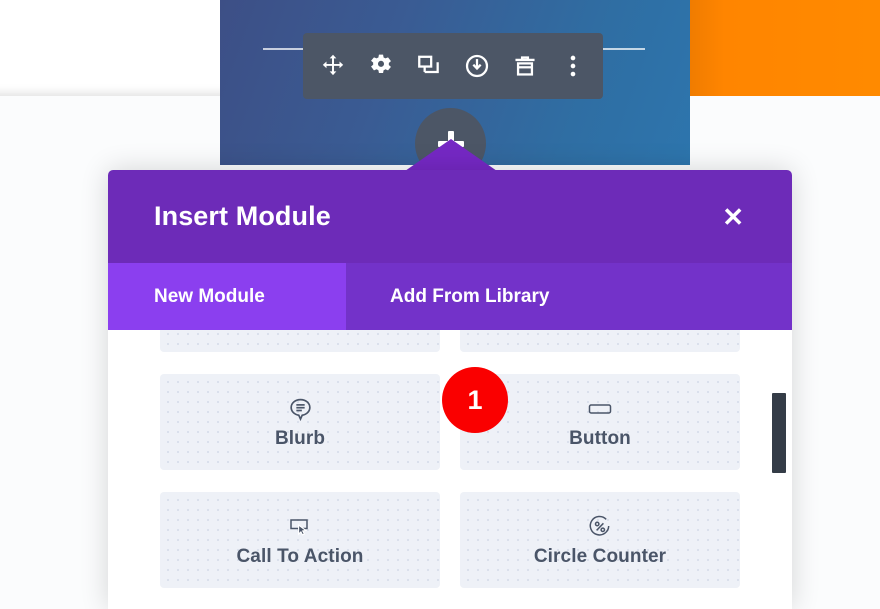 This screenshot has height=609, width=880. Describe the element at coordinates (300, 556) in the screenshot. I see `module-card-label: Call To Action` at that location.